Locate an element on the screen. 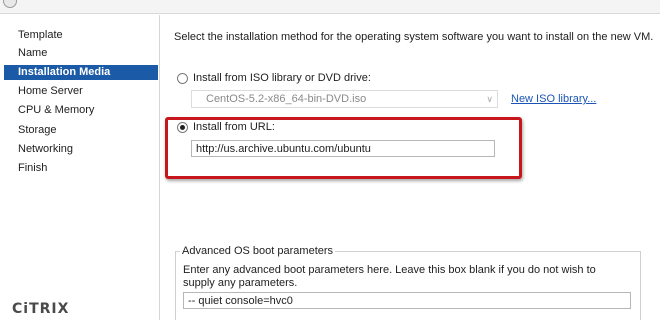  boot-params-input is located at coordinates (407, 300).